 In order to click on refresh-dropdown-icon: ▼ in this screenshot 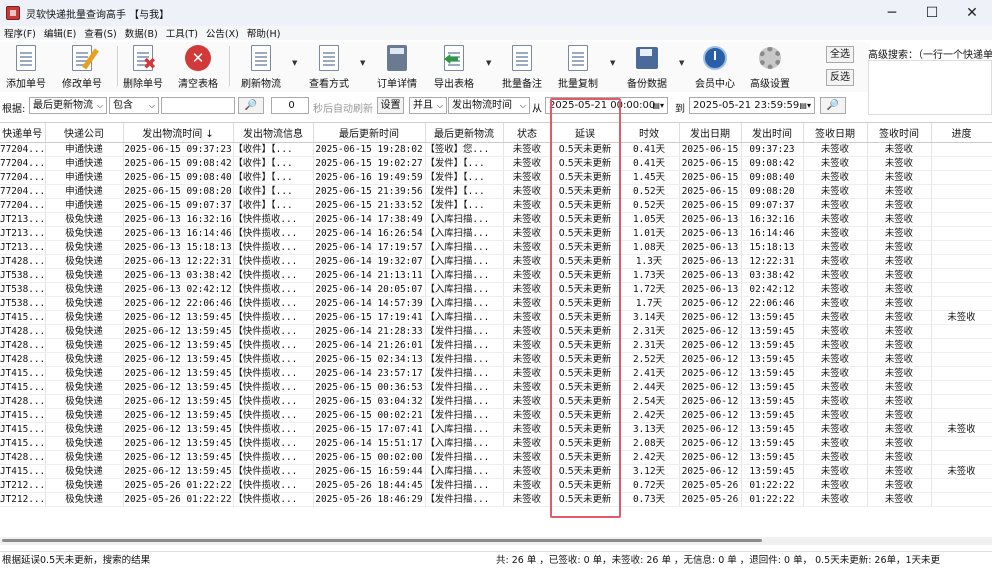, I will do `click(294, 63)`.